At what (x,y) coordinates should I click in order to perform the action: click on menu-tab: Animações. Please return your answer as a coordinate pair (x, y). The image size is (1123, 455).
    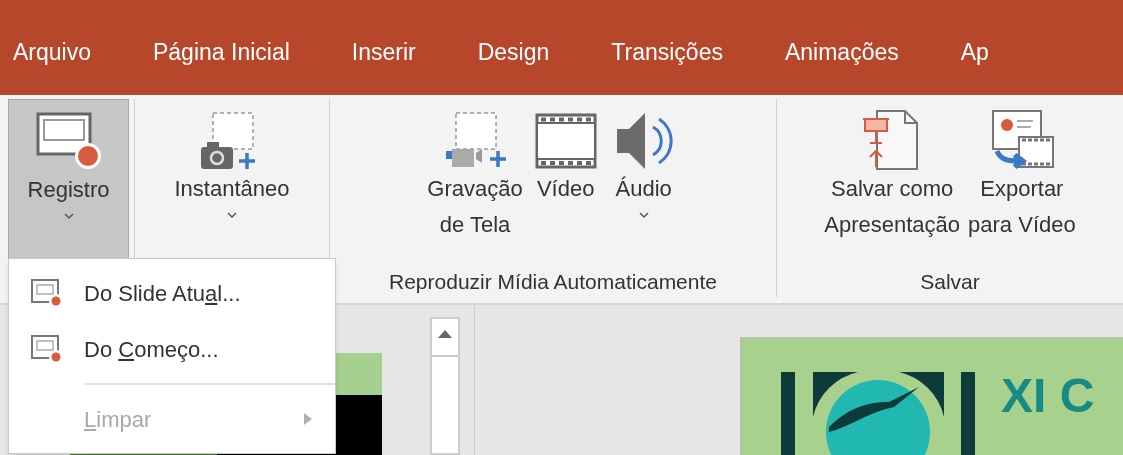
    Looking at the image, I should click on (841, 52).